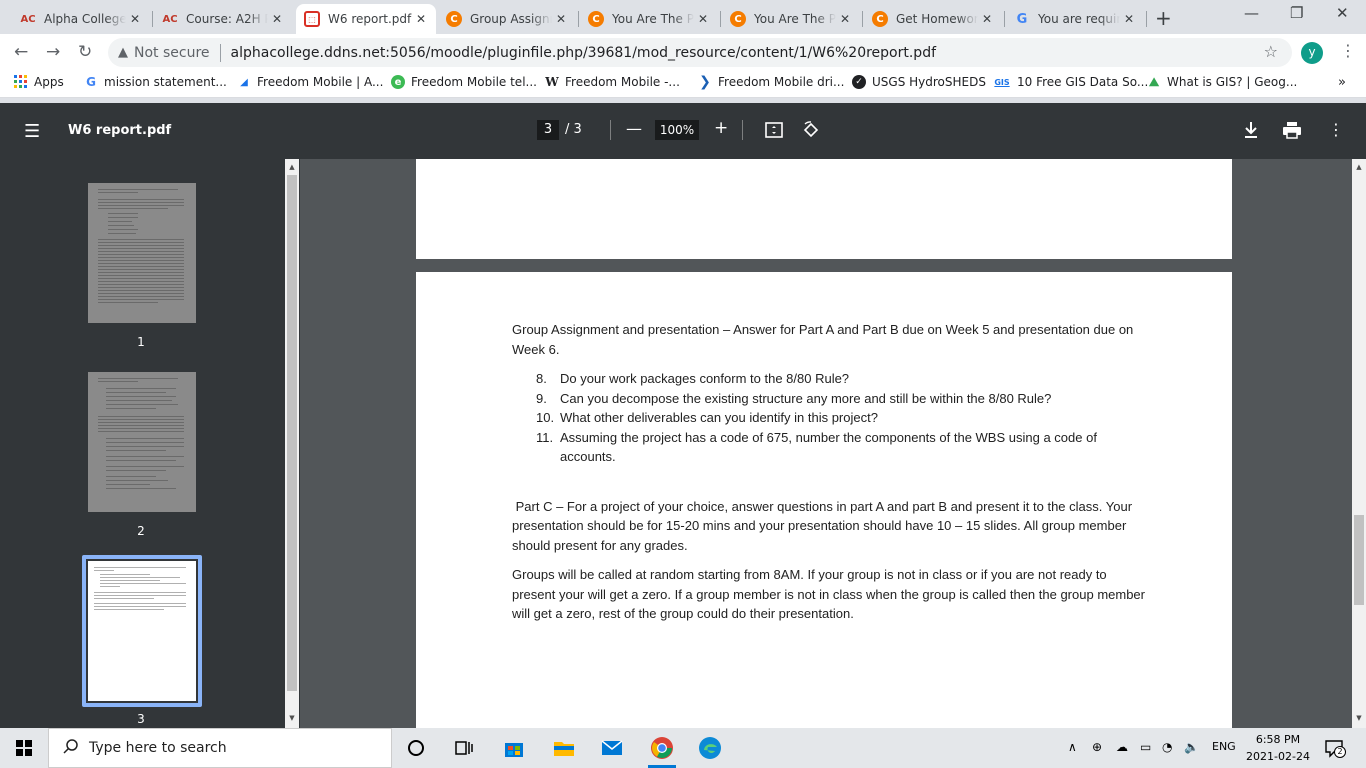 The height and width of the screenshot is (768, 1366). What do you see at coordinates (774, 130) in the screenshot?
I see `fit-to-page-icon` at bounding box center [774, 130].